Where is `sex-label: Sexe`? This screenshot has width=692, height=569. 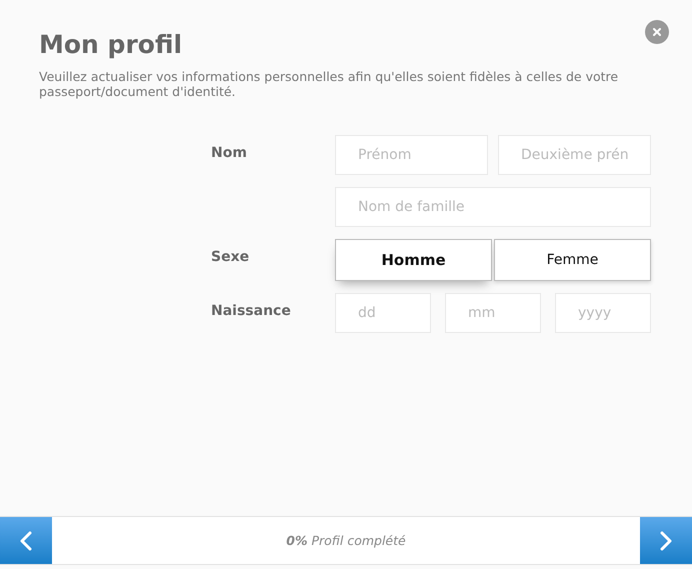 sex-label: Sexe is located at coordinates (230, 257).